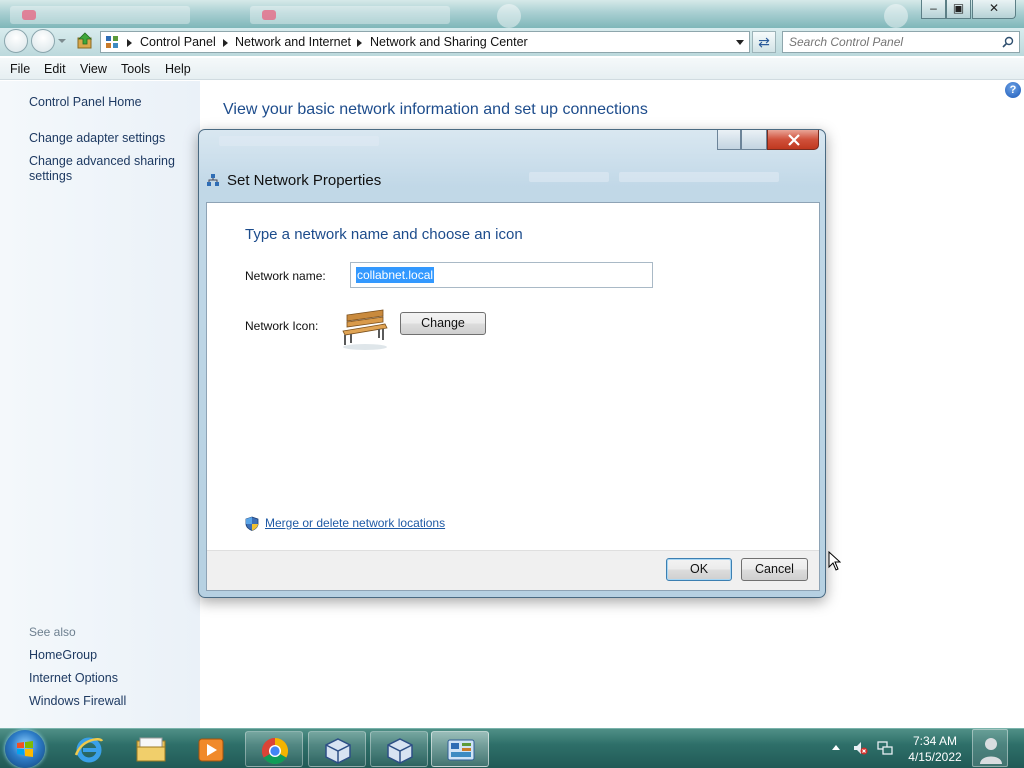 This screenshot has height=768, width=1024. I want to click on window-titlebar: – ▣ ✕, so click(512, 14).